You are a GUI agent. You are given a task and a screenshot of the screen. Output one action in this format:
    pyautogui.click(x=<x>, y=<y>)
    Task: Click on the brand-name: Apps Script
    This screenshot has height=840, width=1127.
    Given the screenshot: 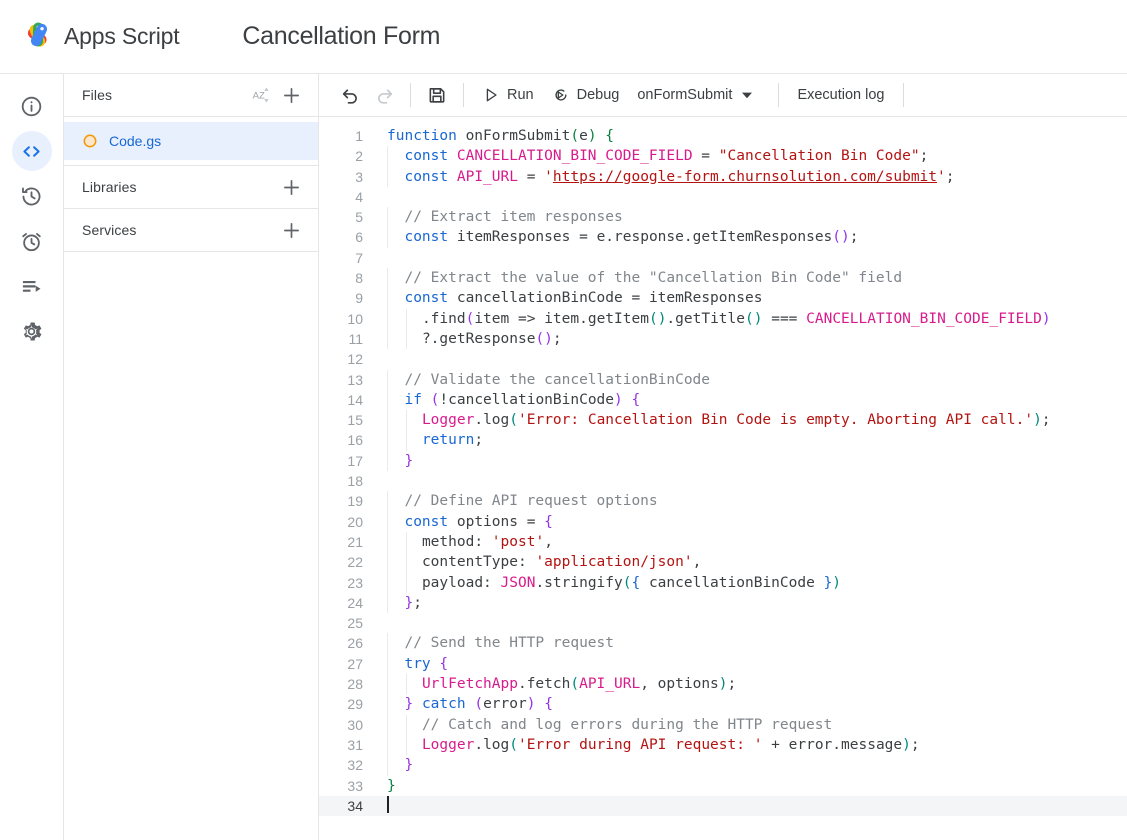 What is the action you would take?
    pyautogui.click(x=122, y=36)
    